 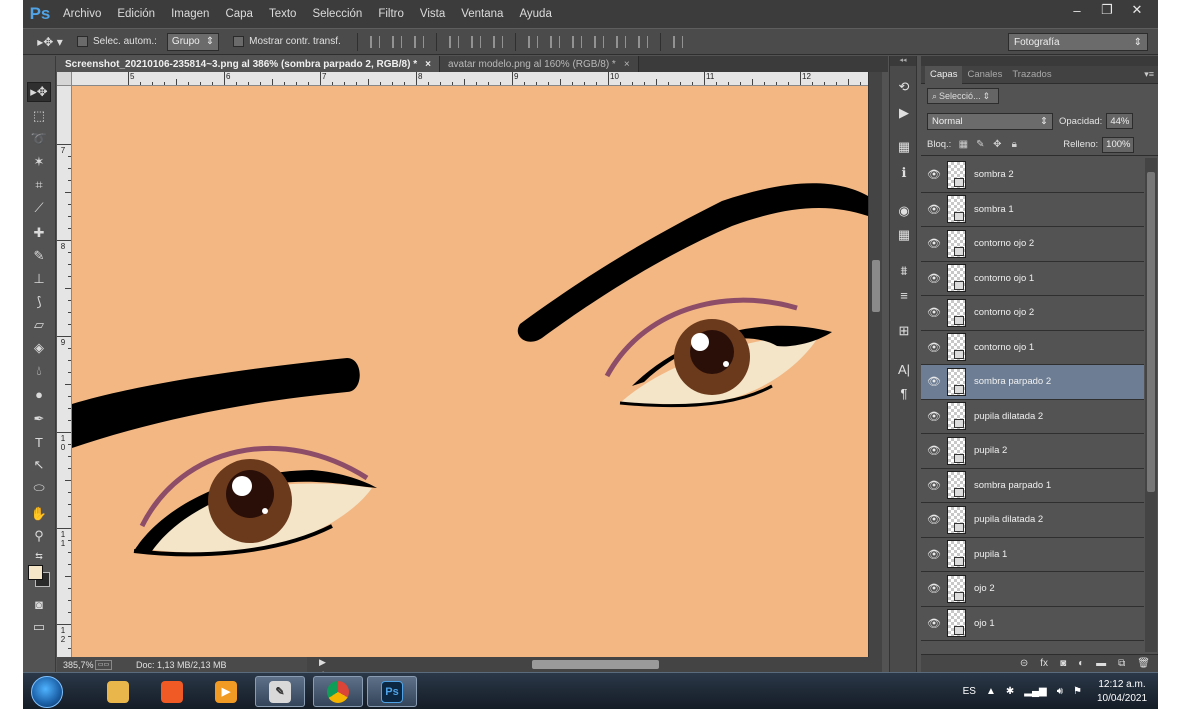 What do you see at coordinates (39, 604) in the screenshot?
I see `quick-mask-icon: ◙` at bounding box center [39, 604].